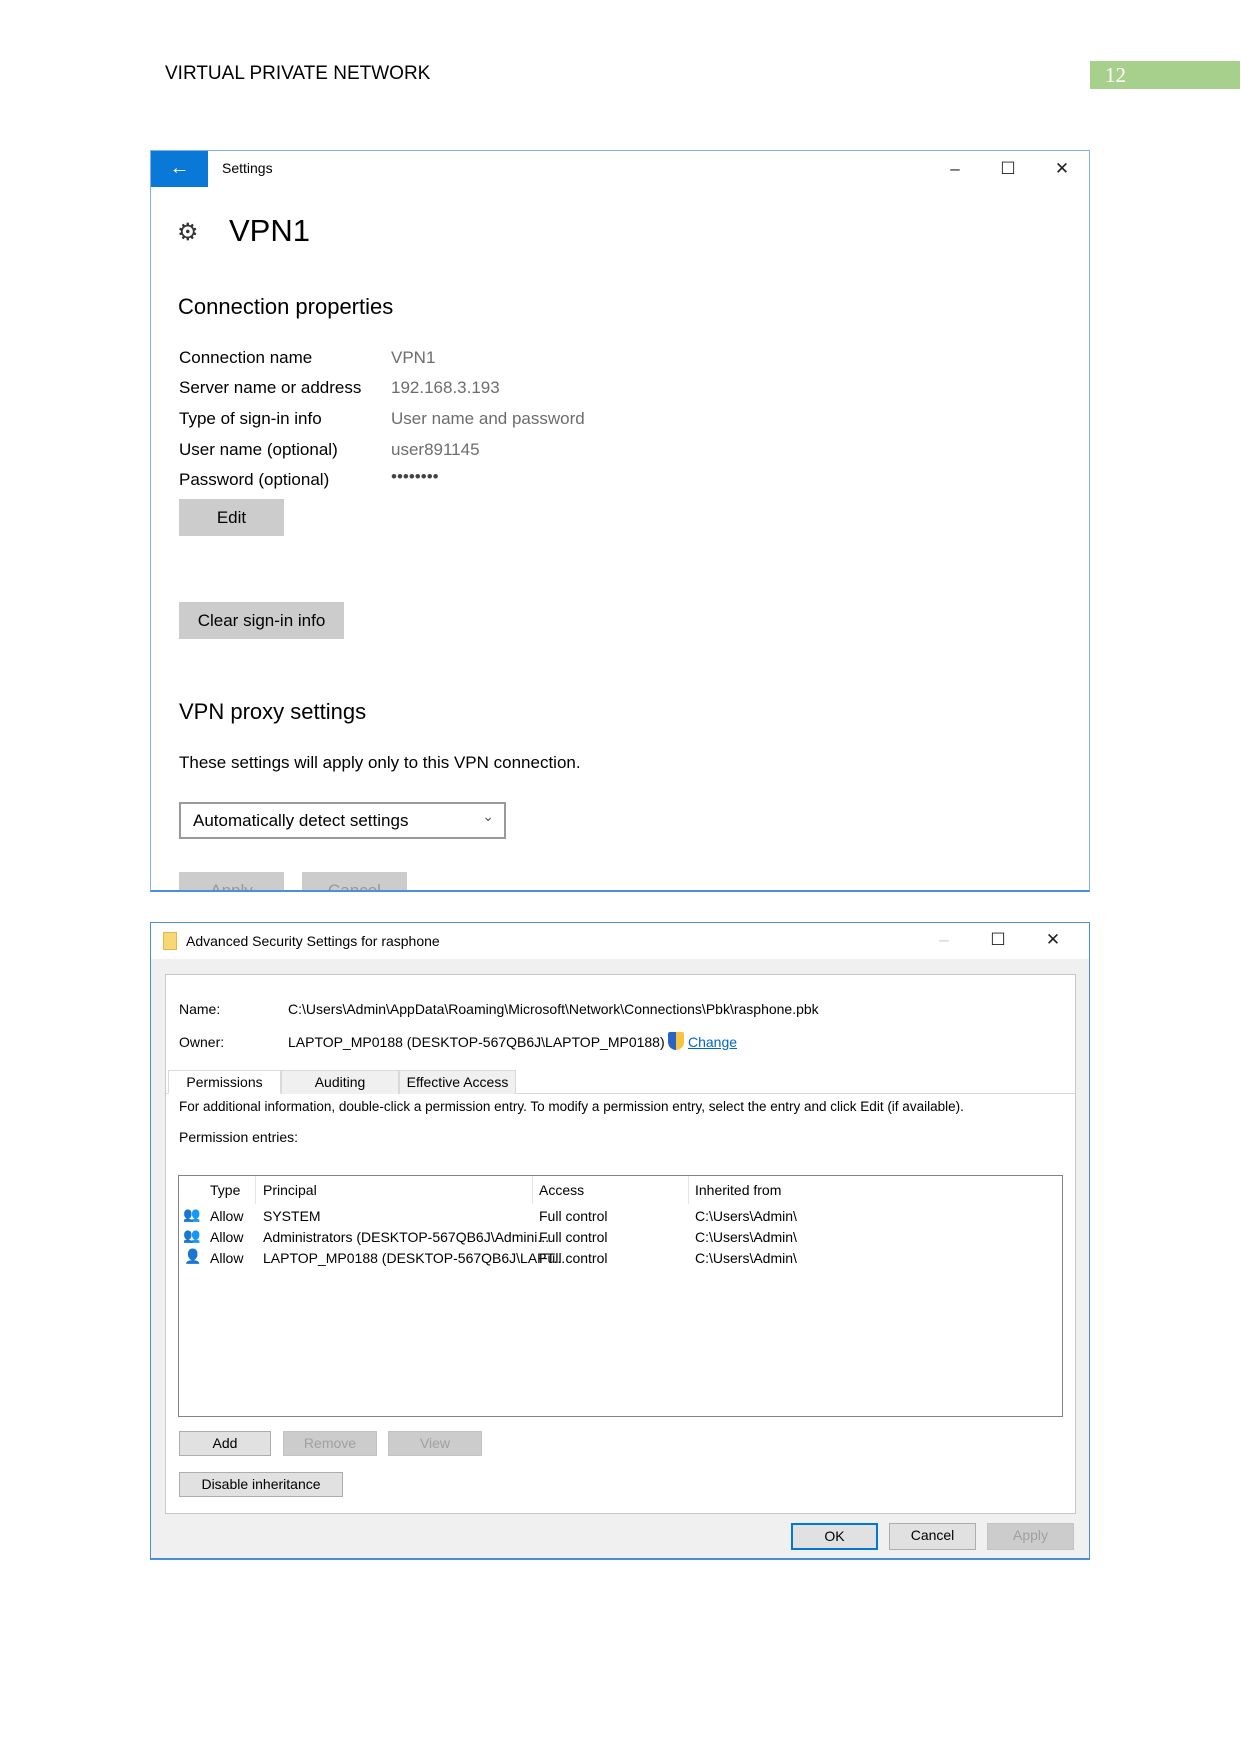 This screenshot has width=1241, height=1754. Describe the element at coordinates (269, 230) in the screenshot. I see `page-title: VPN1` at that location.